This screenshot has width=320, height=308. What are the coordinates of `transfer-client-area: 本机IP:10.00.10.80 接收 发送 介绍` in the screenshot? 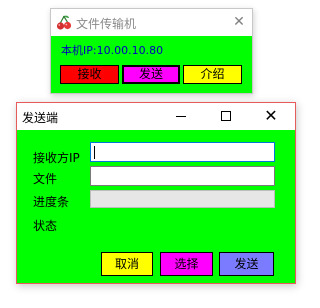 It's located at (151, 64).